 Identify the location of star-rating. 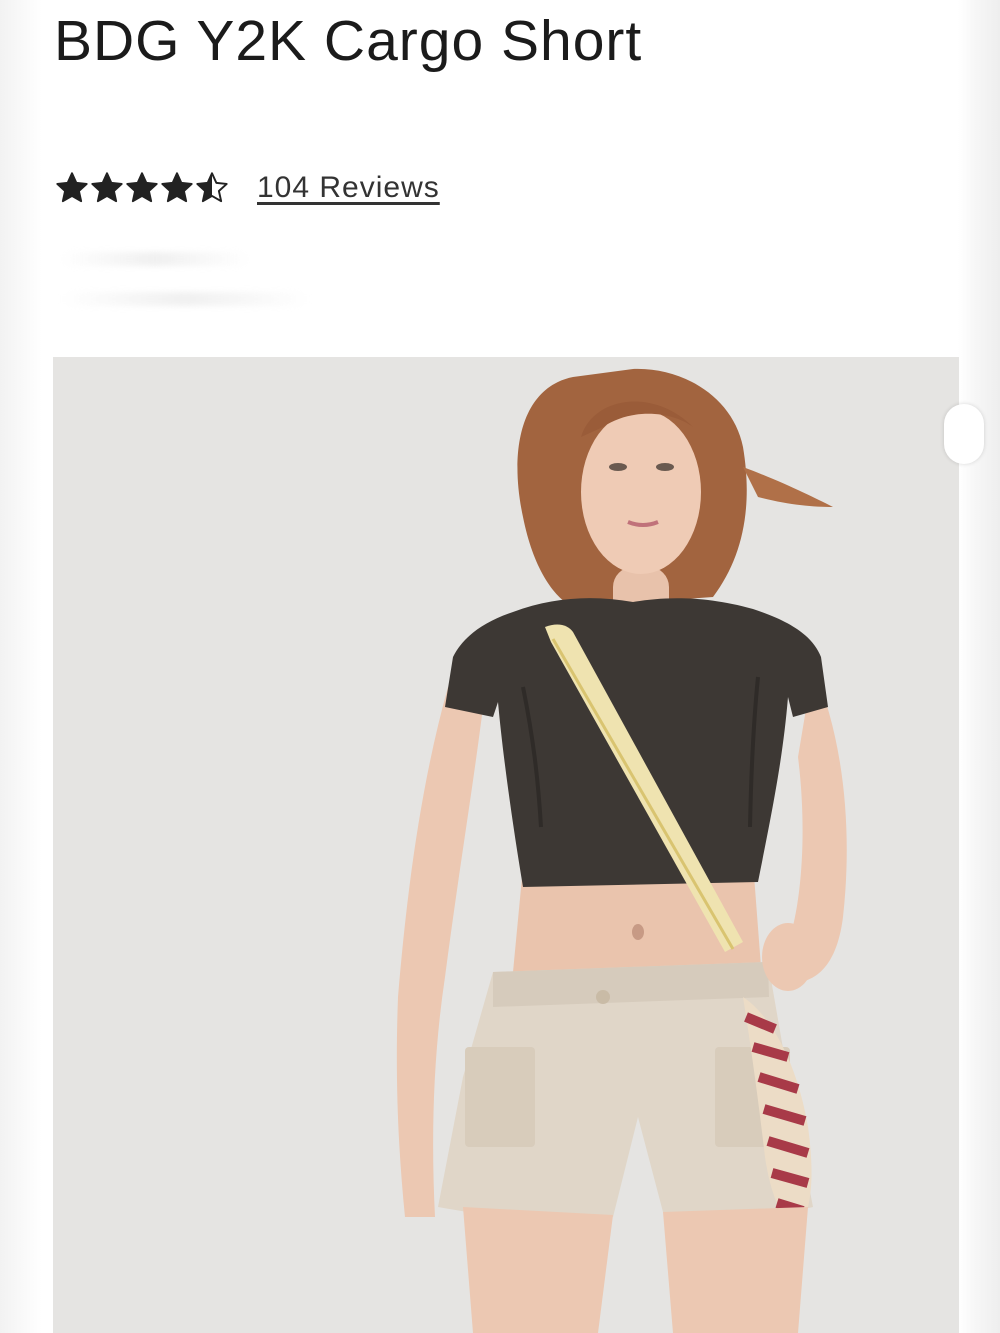
(141, 188).